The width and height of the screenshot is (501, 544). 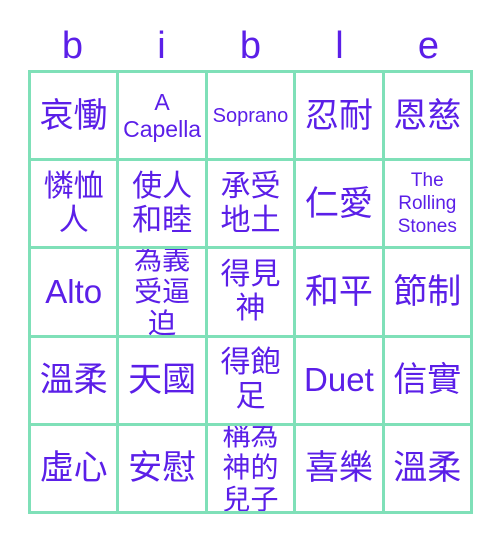 I want to click on bingo-cell-r4c3: 得飽足, so click(x=252, y=381).